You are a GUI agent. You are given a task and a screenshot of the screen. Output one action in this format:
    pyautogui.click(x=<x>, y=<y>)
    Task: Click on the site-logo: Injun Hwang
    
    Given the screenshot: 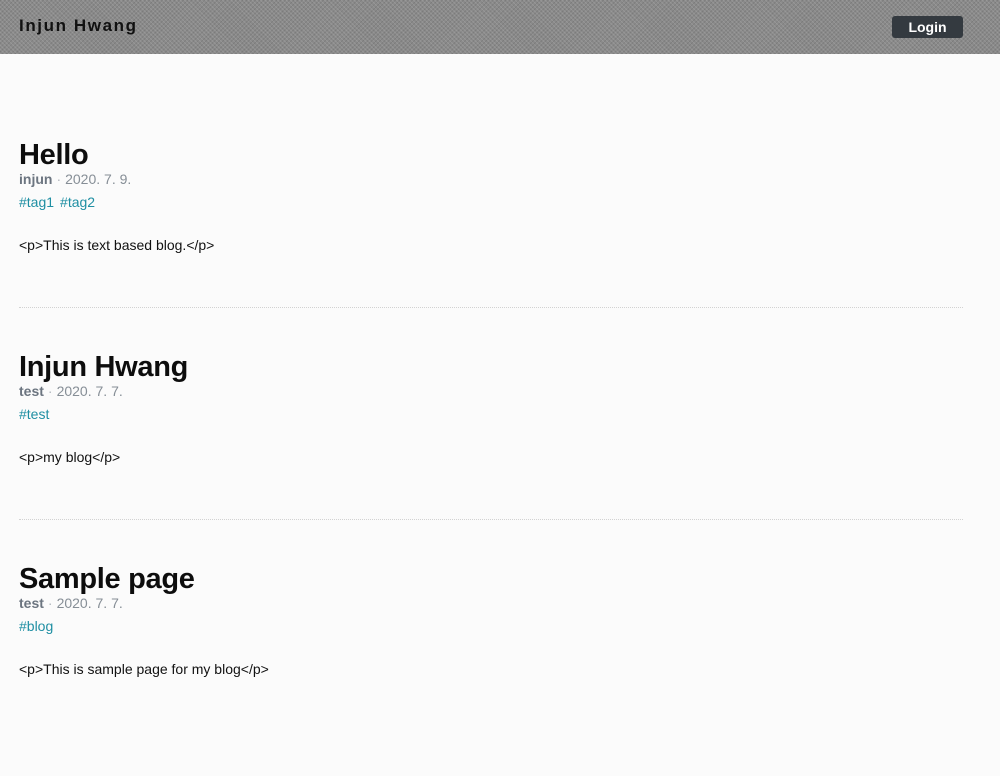 What is the action you would take?
    pyautogui.click(x=78, y=26)
    